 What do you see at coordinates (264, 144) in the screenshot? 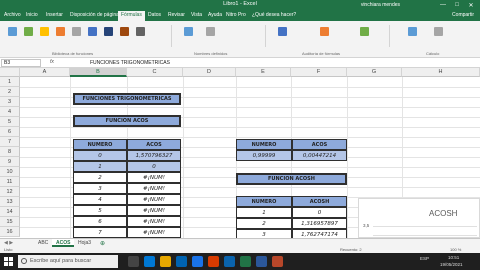
I see `acos-small-header-numero: NUMERO` at bounding box center [264, 144].